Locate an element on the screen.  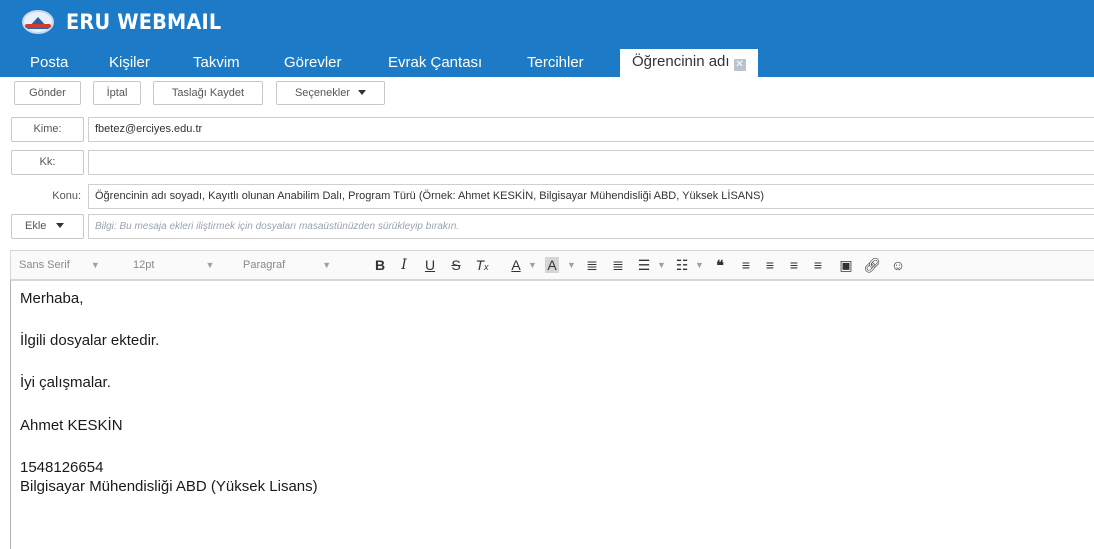
cc-button: Kk: is located at coordinates (47, 162).